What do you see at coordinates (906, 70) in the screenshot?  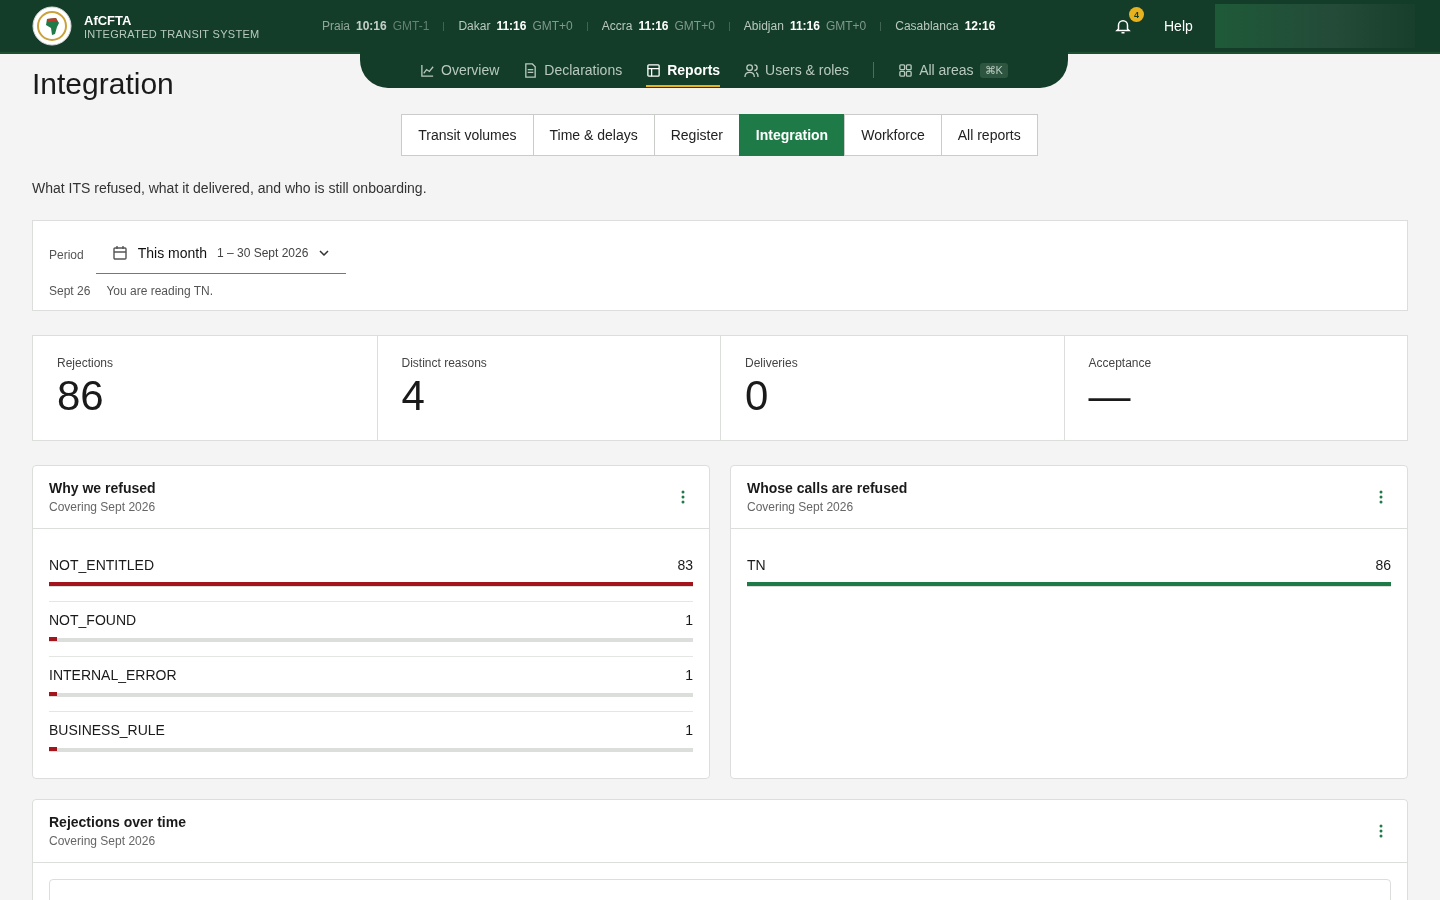 I see `grid-icon` at bounding box center [906, 70].